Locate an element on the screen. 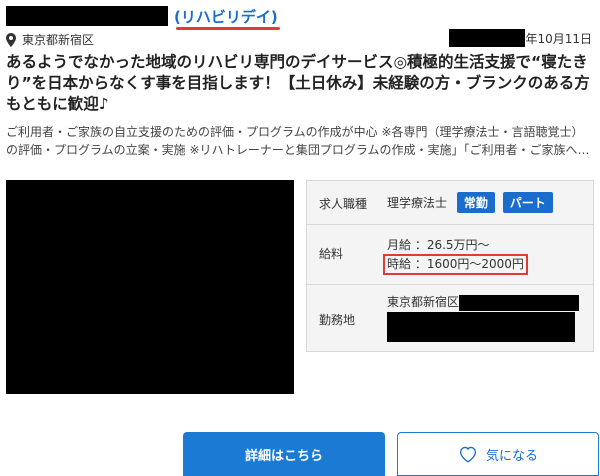 This screenshot has height=476, width=600. company-name: (リハビリデイ) is located at coordinates (226, 16).